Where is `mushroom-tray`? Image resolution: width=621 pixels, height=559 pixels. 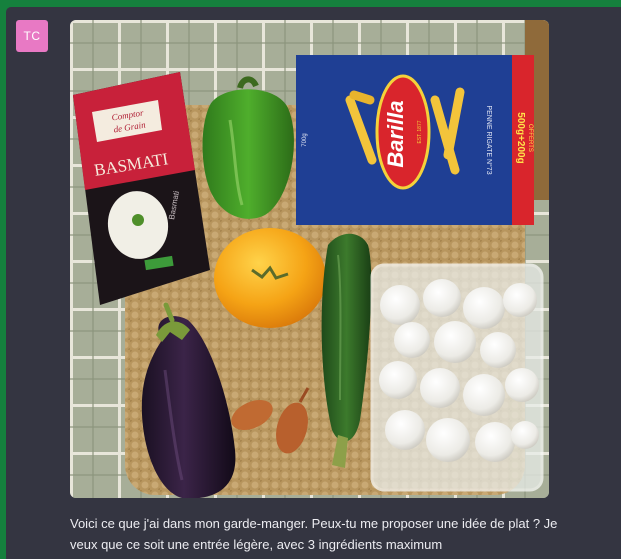
mushroom-tray is located at coordinates (457, 377).